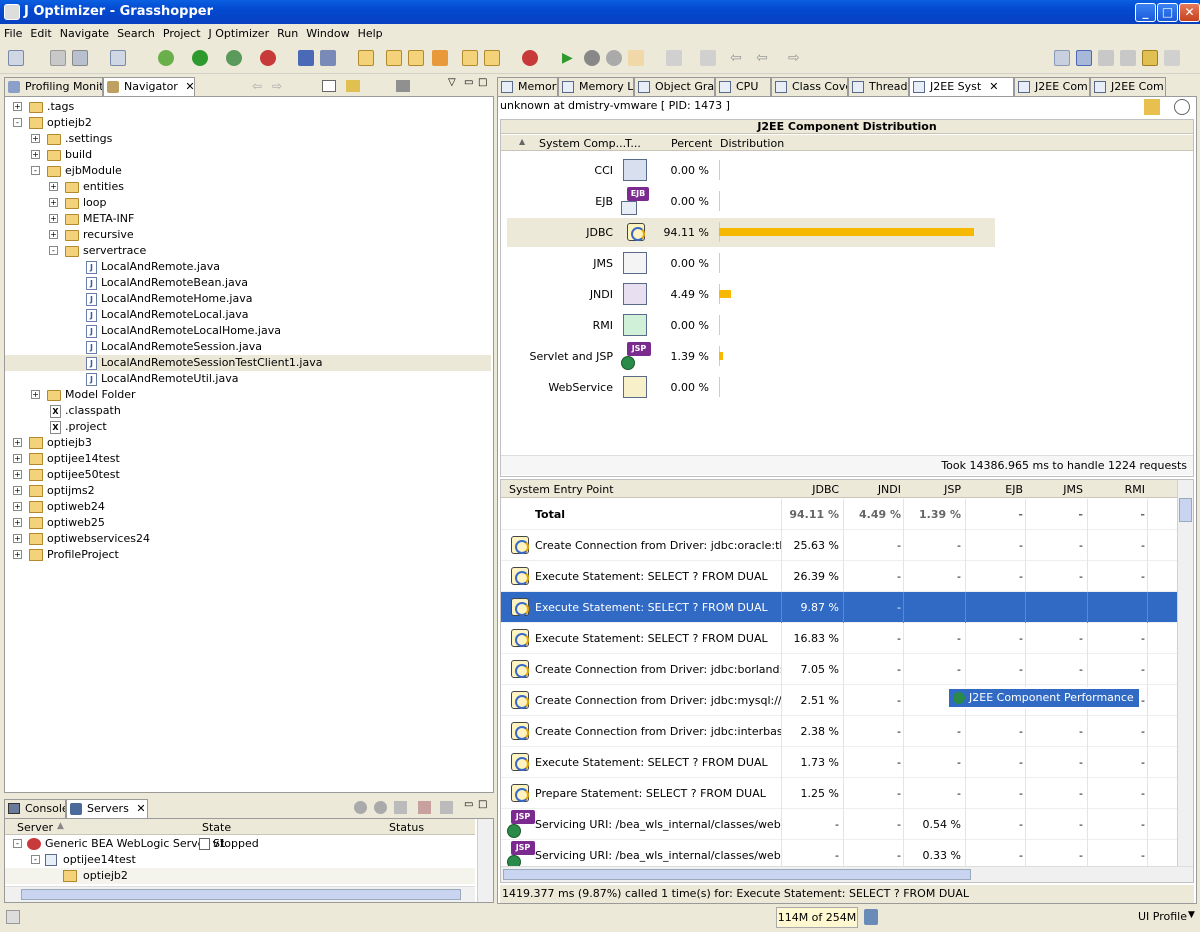 This screenshot has width=1200, height=932. What do you see at coordinates (933, 489) in the screenshot?
I see `column-jsp: JSP` at bounding box center [933, 489].